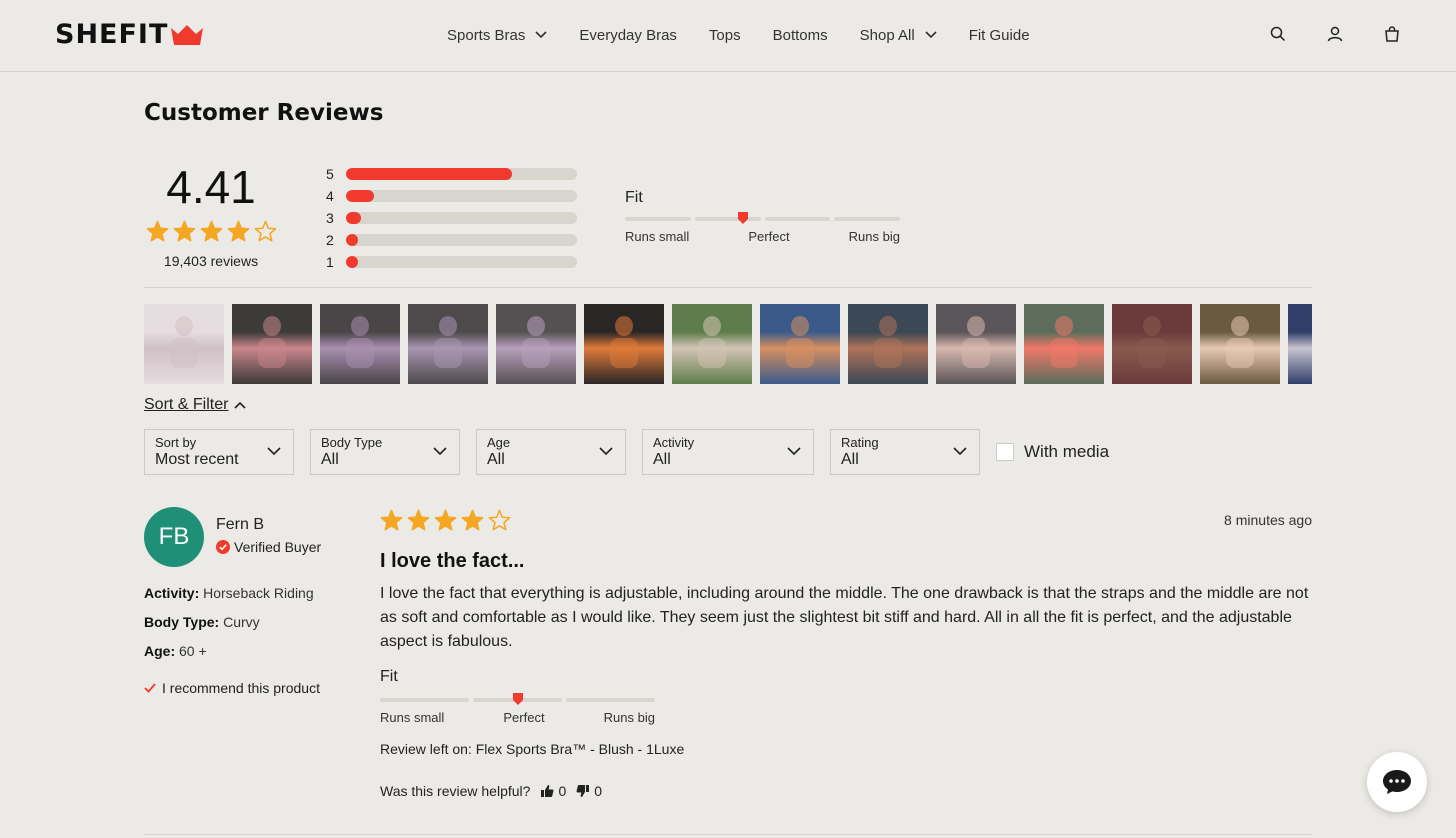 The image size is (1456, 838). I want to click on distribution-row: 3, so click(451, 218).